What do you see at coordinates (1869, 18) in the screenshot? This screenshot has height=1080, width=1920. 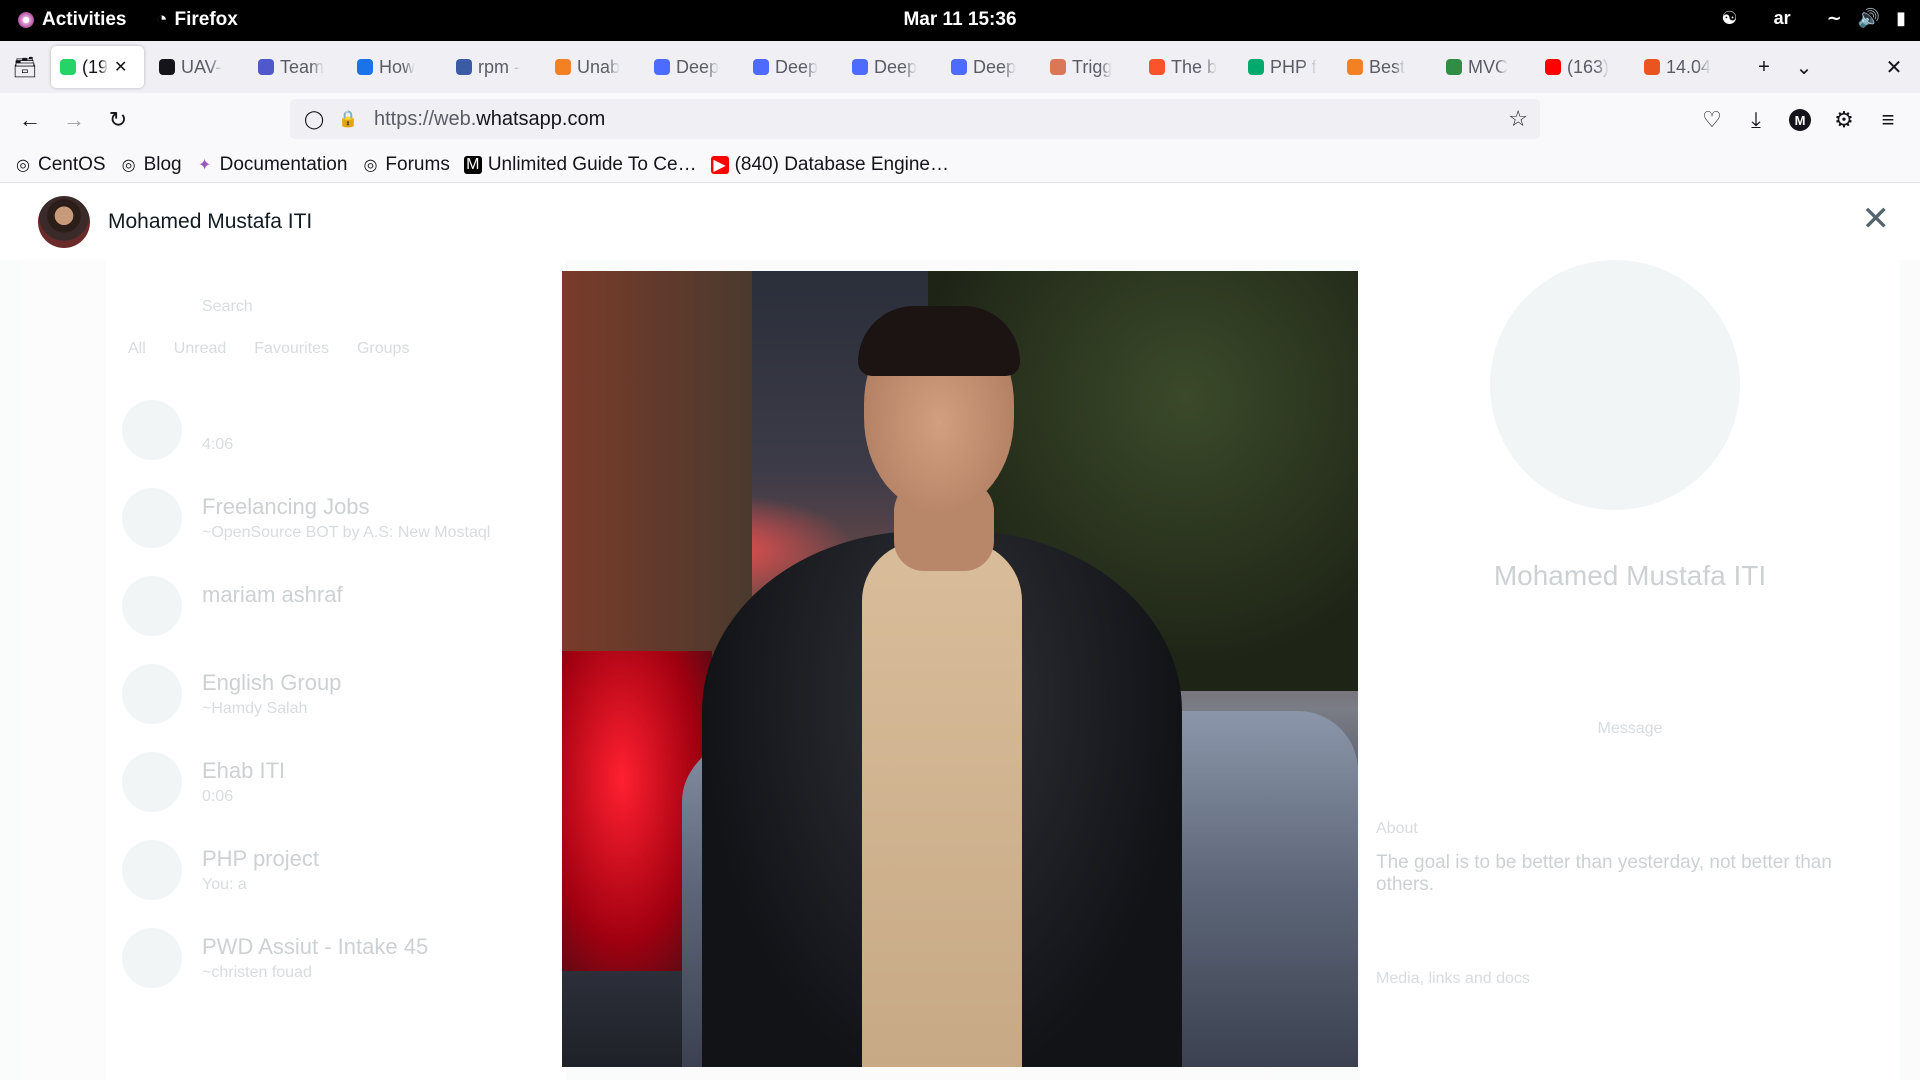 I see `volume-icon: 🔊` at bounding box center [1869, 18].